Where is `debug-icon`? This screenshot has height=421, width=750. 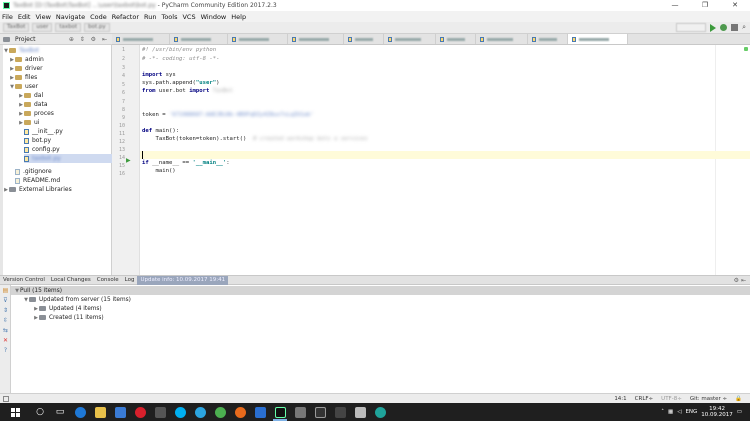 debug-icon is located at coordinates (724, 27).